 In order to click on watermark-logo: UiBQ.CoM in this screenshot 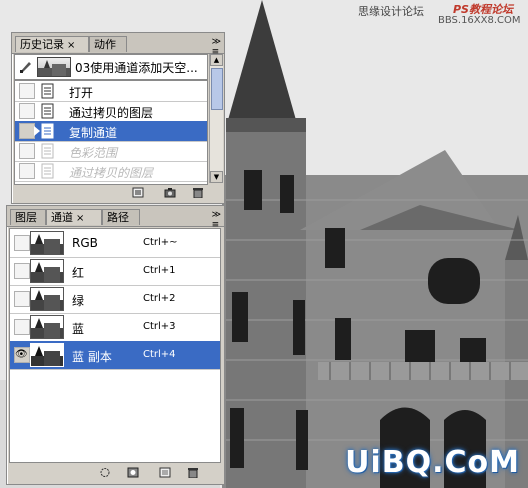, I will do `click(432, 462)`.